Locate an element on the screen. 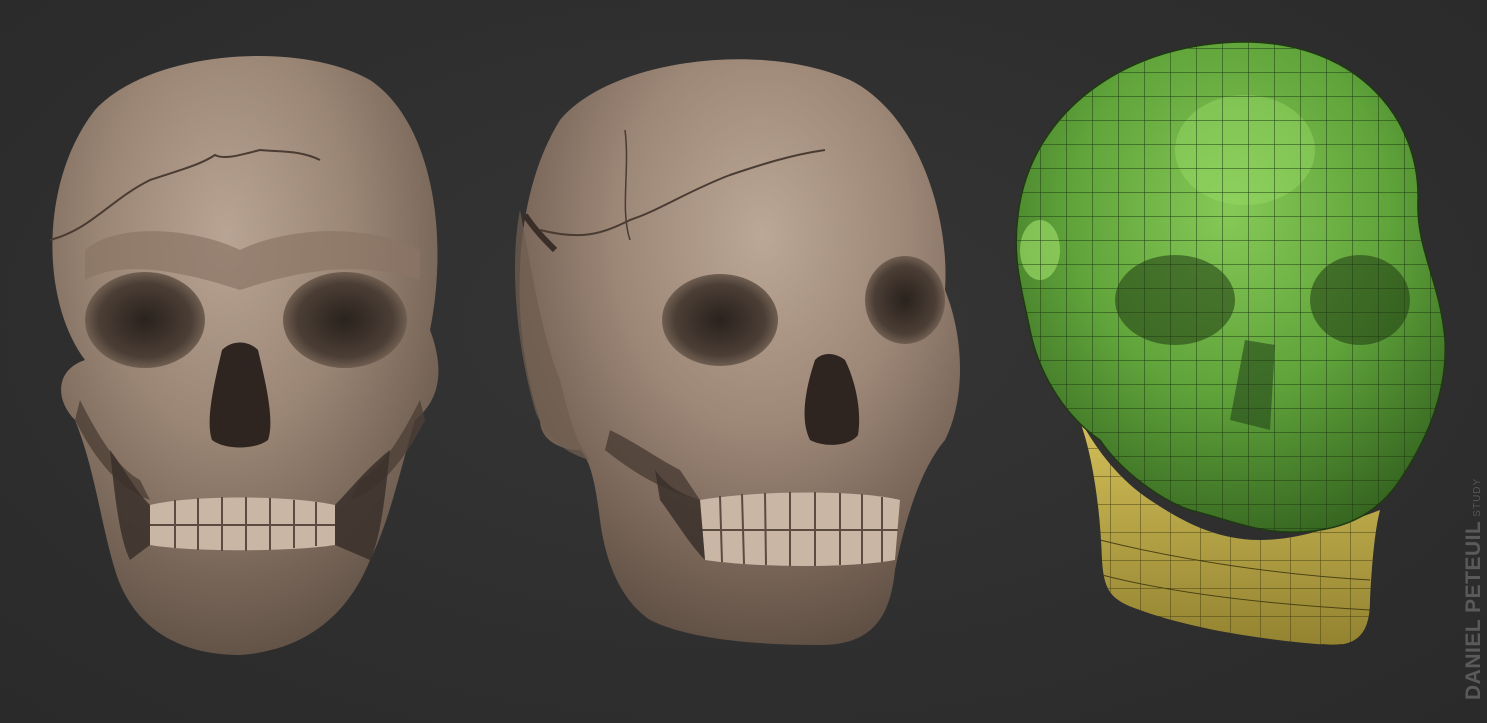  watermark-name: DANIEL PETEUIL is located at coordinates (1473, 610).